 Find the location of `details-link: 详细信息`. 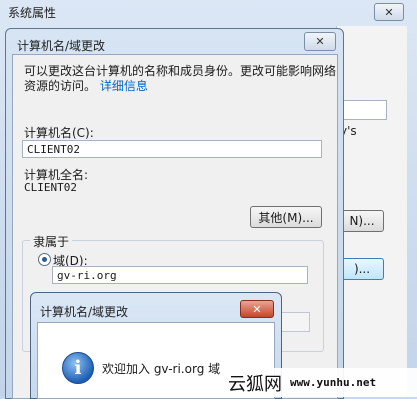

details-link: 详细信息 is located at coordinates (124, 86).